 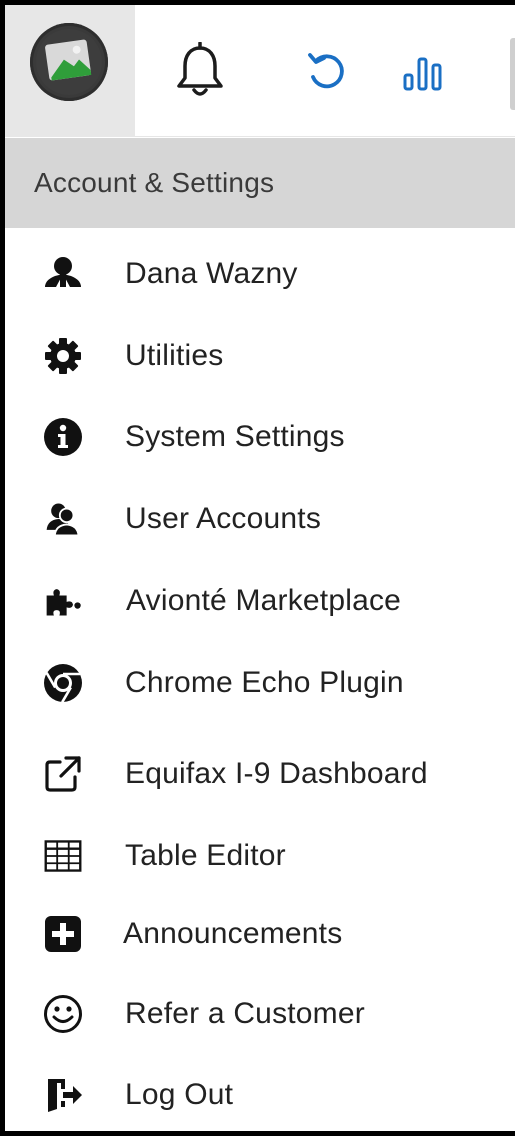 I want to click on logout-icon, so click(x=63, y=1095).